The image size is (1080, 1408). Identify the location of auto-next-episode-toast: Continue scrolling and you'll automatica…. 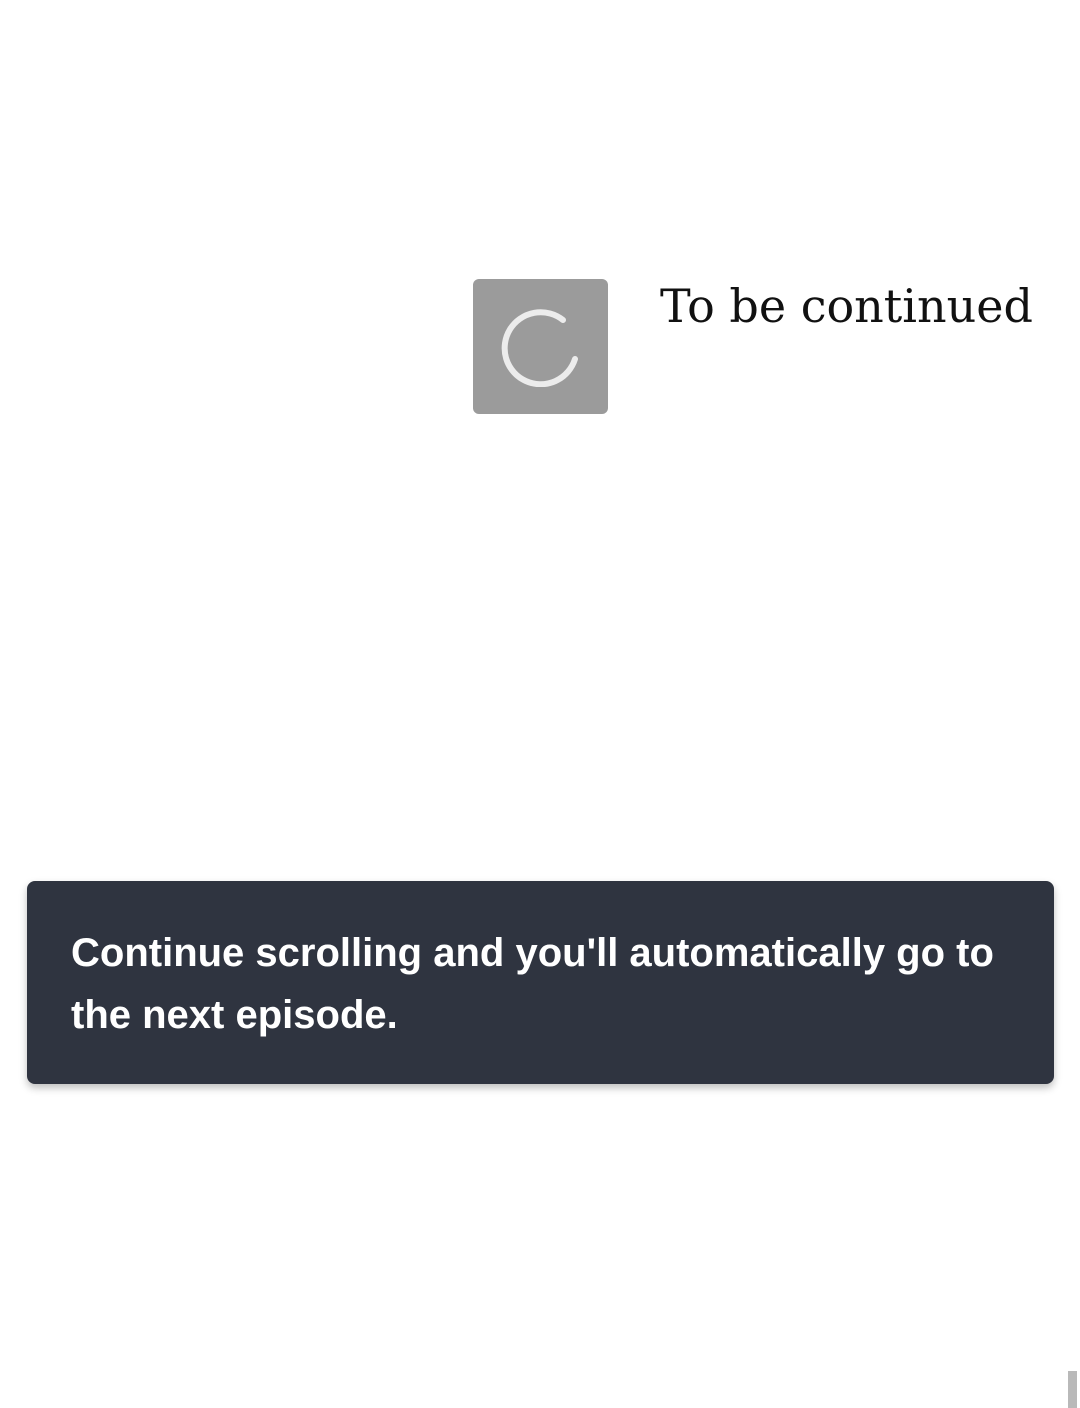
(540, 982).